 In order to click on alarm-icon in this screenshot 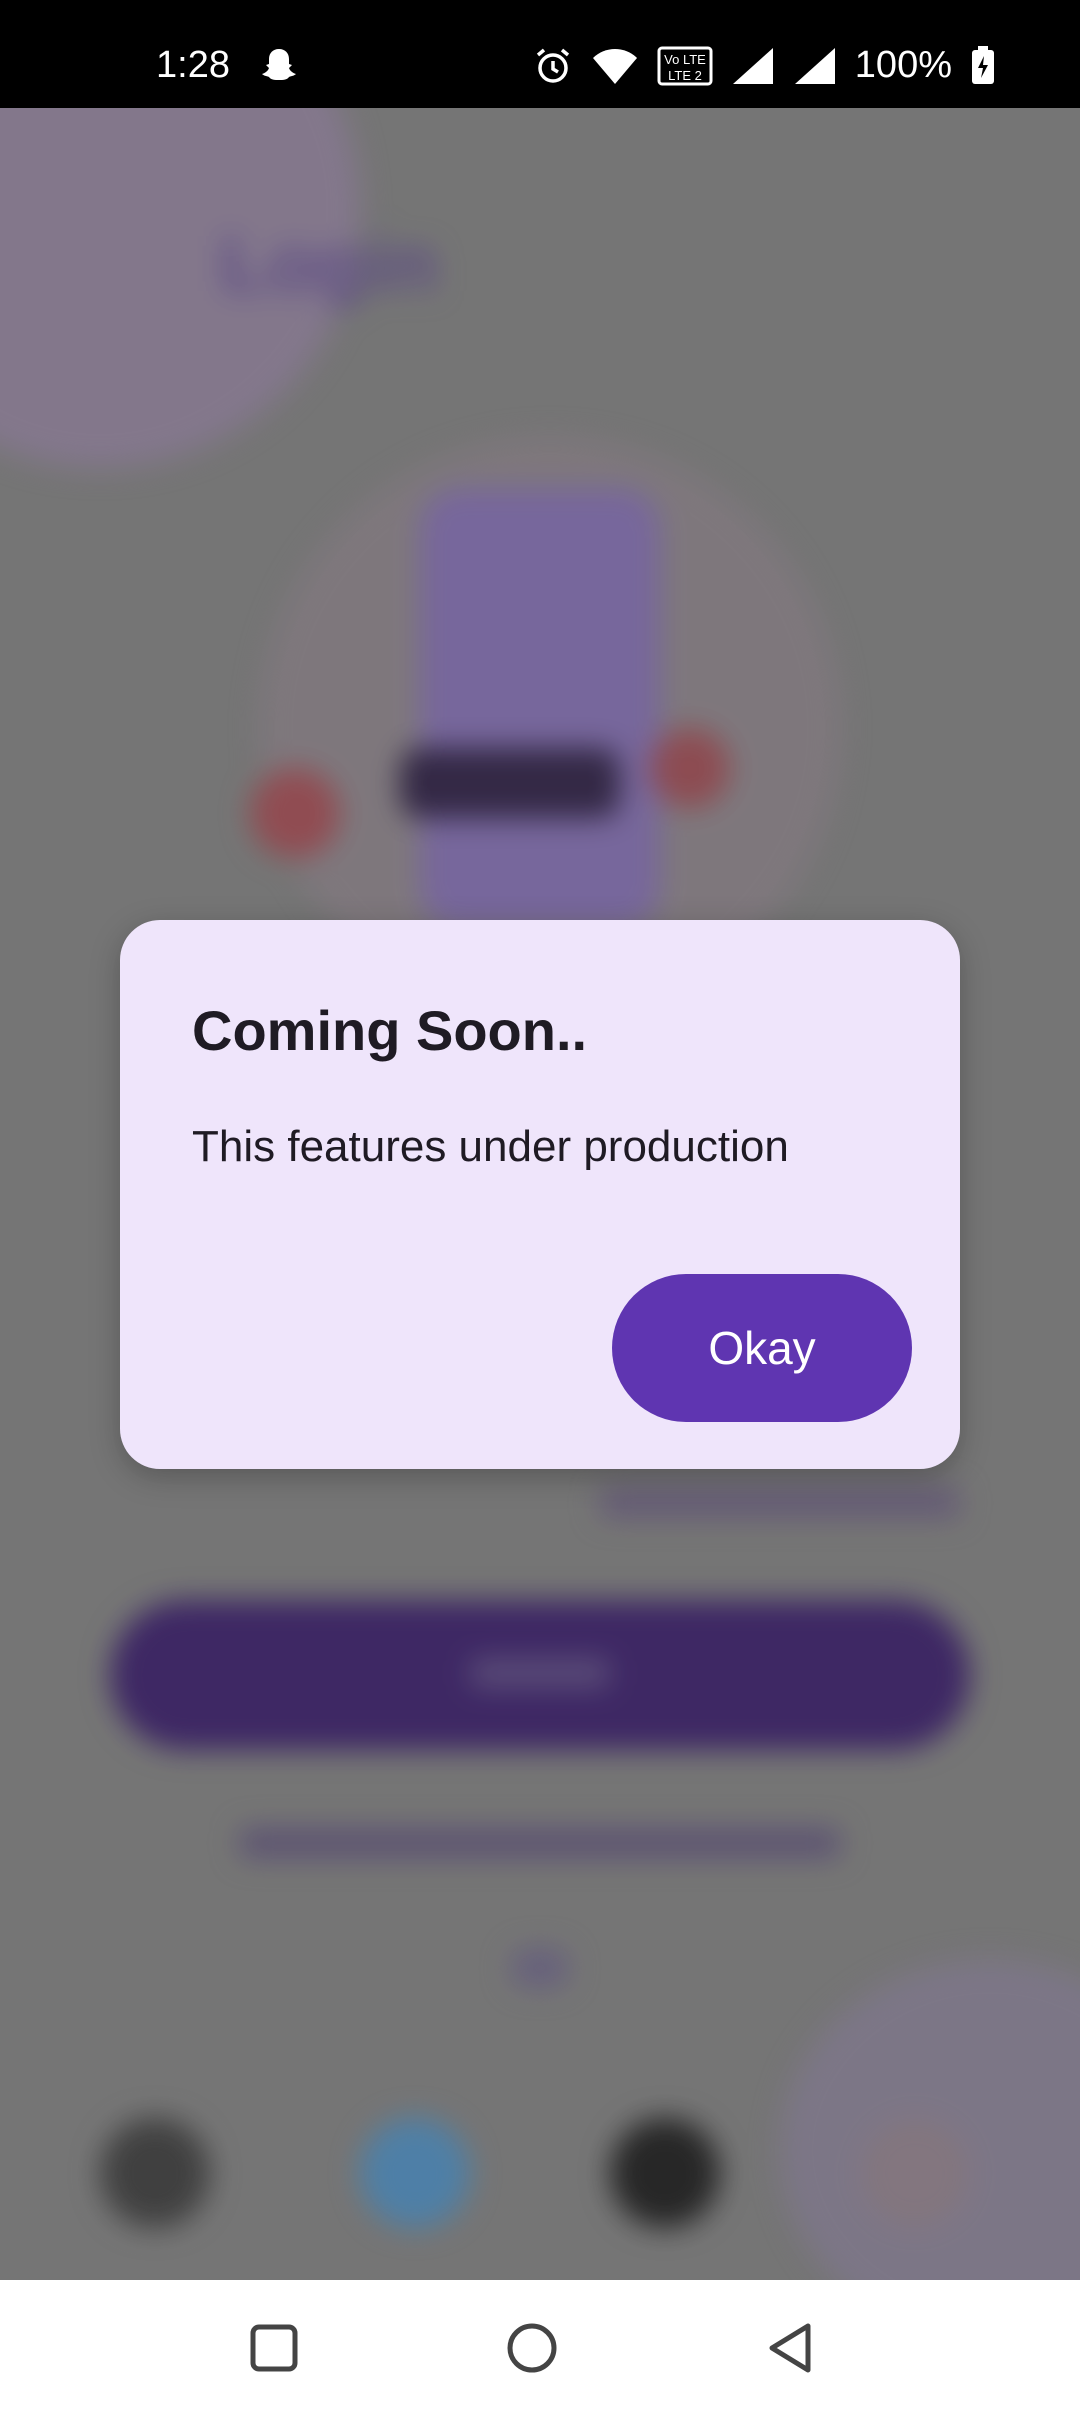, I will do `click(552, 65)`.